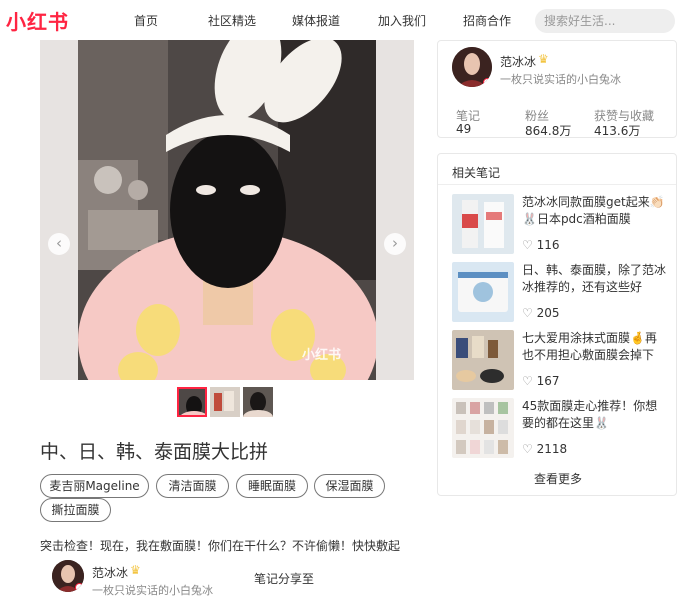 This screenshot has height=599, width=677. What do you see at coordinates (593, 210) in the screenshot?
I see `related-note-title: 范冰冰同款面膜get起来👏🏻🐰日本pdc酒粕面膜` at bounding box center [593, 210].